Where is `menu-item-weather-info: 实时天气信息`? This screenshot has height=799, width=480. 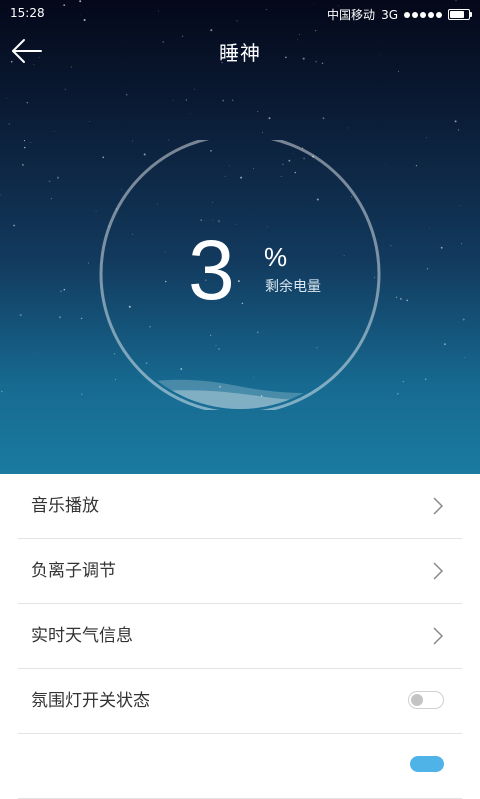 menu-item-weather-info: 实时天气信息 is located at coordinates (240, 636).